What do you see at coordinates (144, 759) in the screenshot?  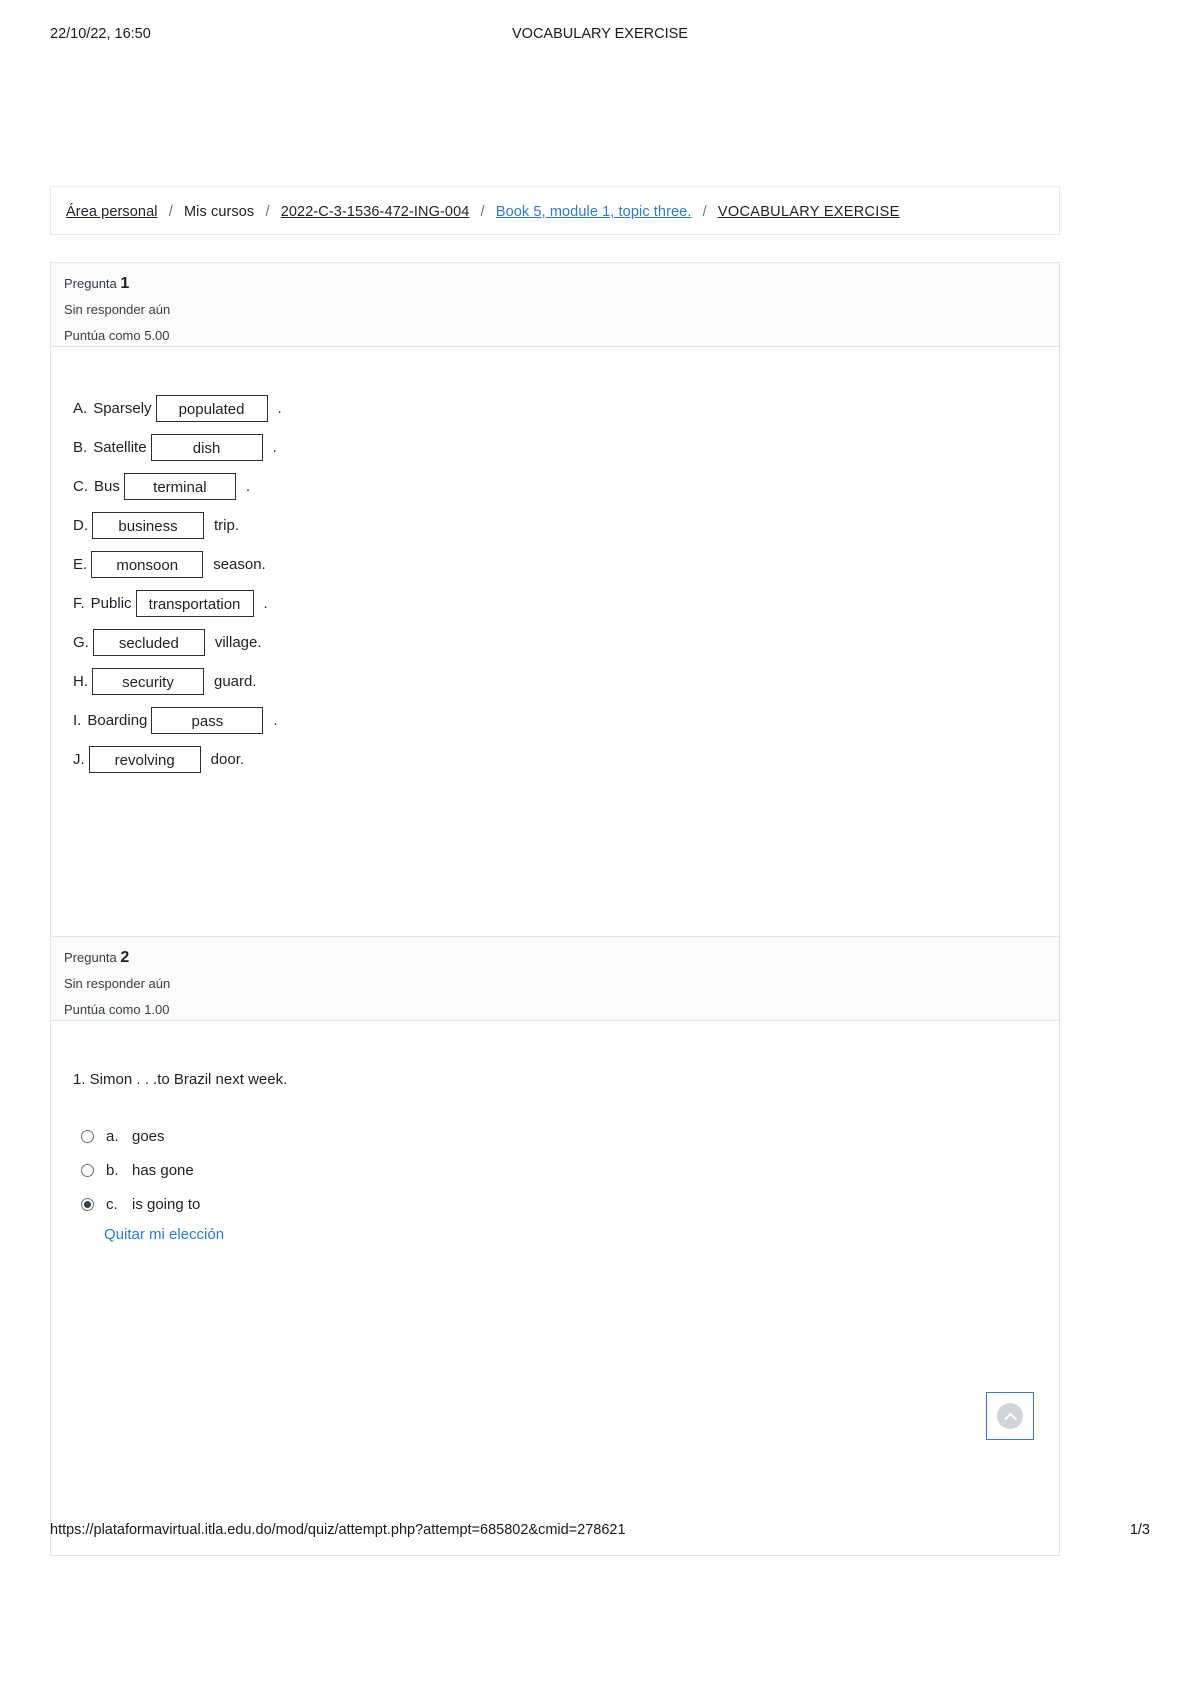 I see `gapfill-input: revolving` at bounding box center [144, 759].